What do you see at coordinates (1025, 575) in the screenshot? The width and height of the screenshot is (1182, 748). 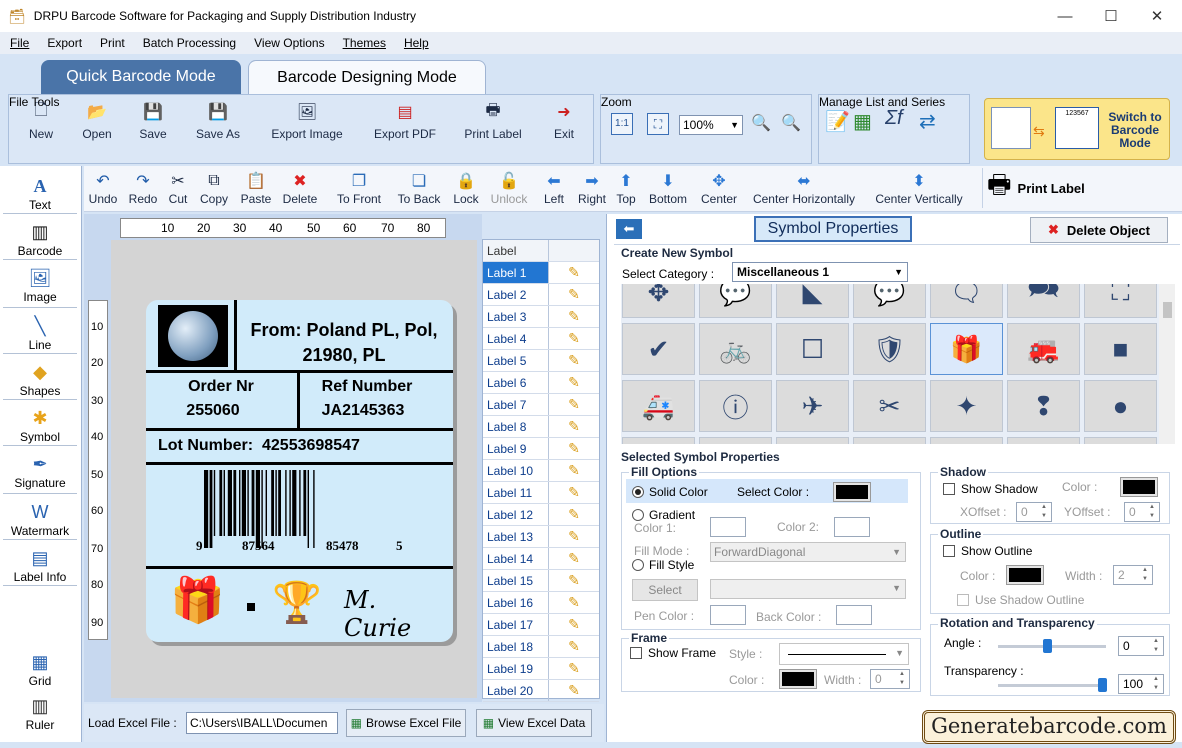 I see `outline-color-swatch` at bounding box center [1025, 575].